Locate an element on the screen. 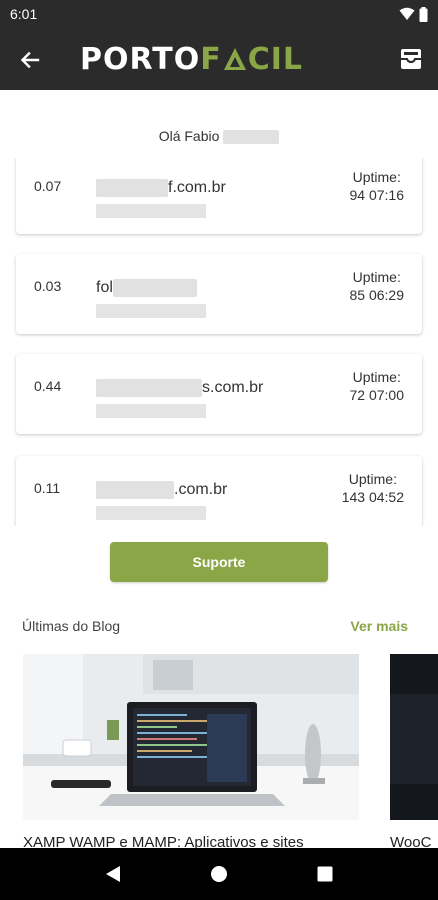 Image resolution: width=438 pixels, height=900 pixels. inbox-icon is located at coordinates (411, 59).